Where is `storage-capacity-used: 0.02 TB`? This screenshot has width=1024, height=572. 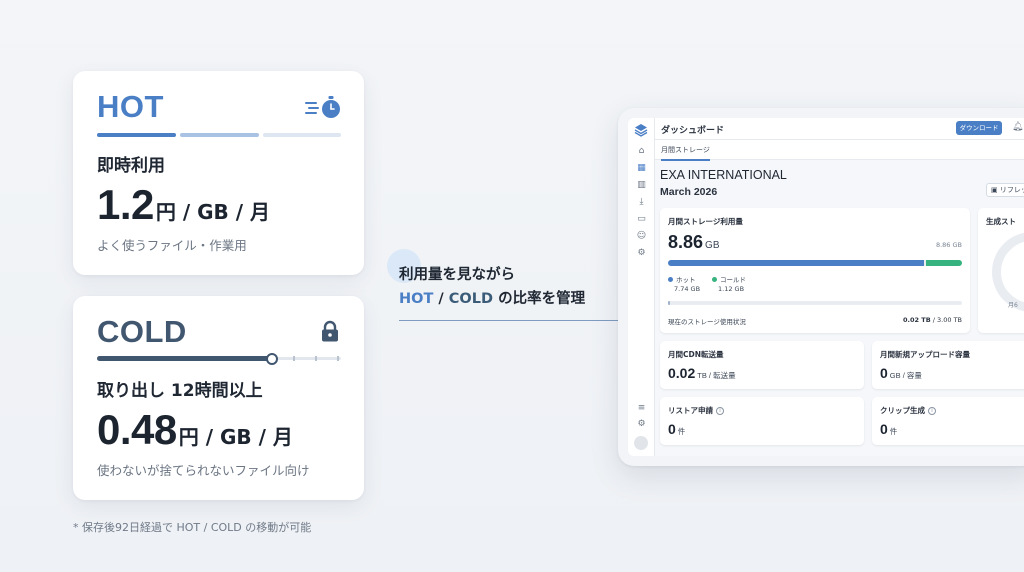
storage-capacity-used: 0.02 TB is located at coordinates (917, 320).